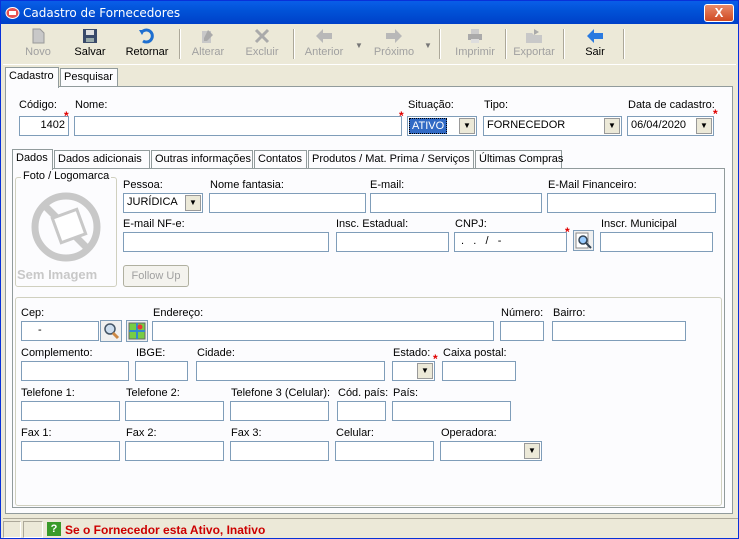 Image resolution: width=739 pixels, height=539 pixels. Describe the element at coordinates (247, 185) in the screenshot. I see `fantasia-label: Nome fantasia:` at that location.